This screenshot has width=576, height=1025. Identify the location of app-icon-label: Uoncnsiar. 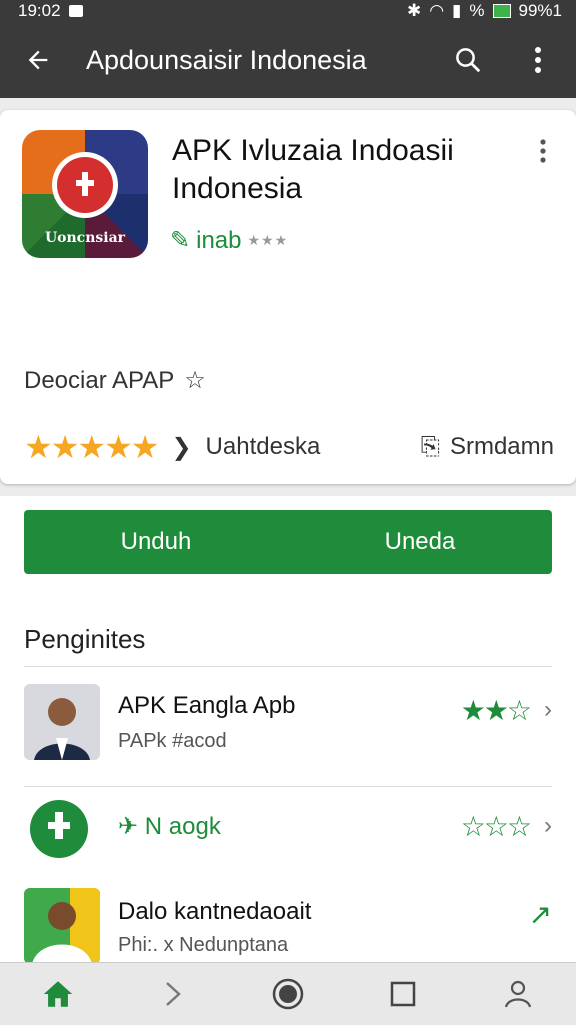
(85, 238).